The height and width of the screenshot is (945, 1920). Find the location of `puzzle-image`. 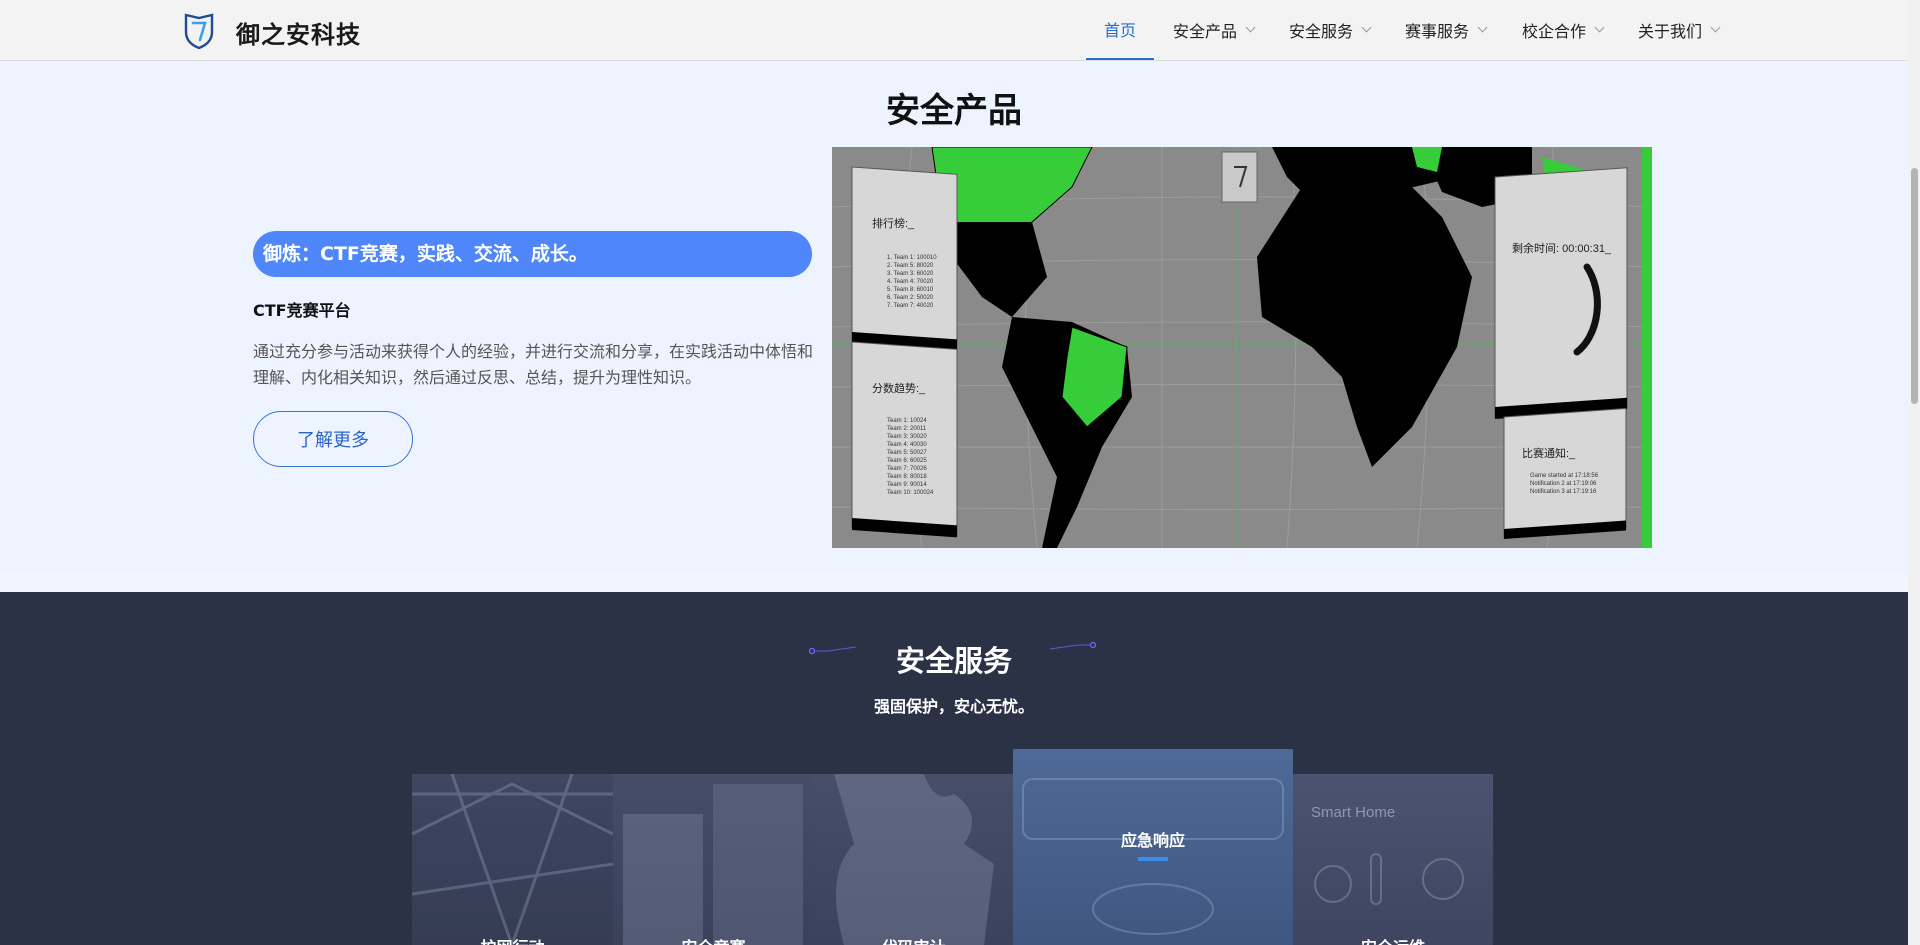

puzzle-image is located at coordinates (914, 859).